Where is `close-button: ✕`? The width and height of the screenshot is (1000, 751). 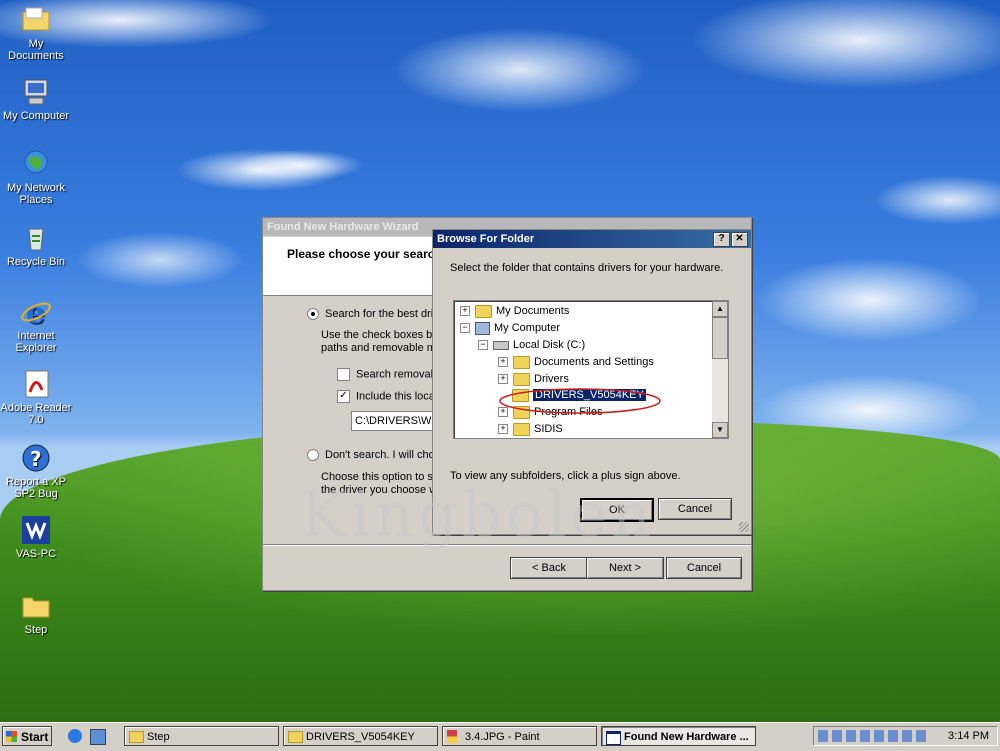
close-button: ✕ is located at coordinates (739, 239).